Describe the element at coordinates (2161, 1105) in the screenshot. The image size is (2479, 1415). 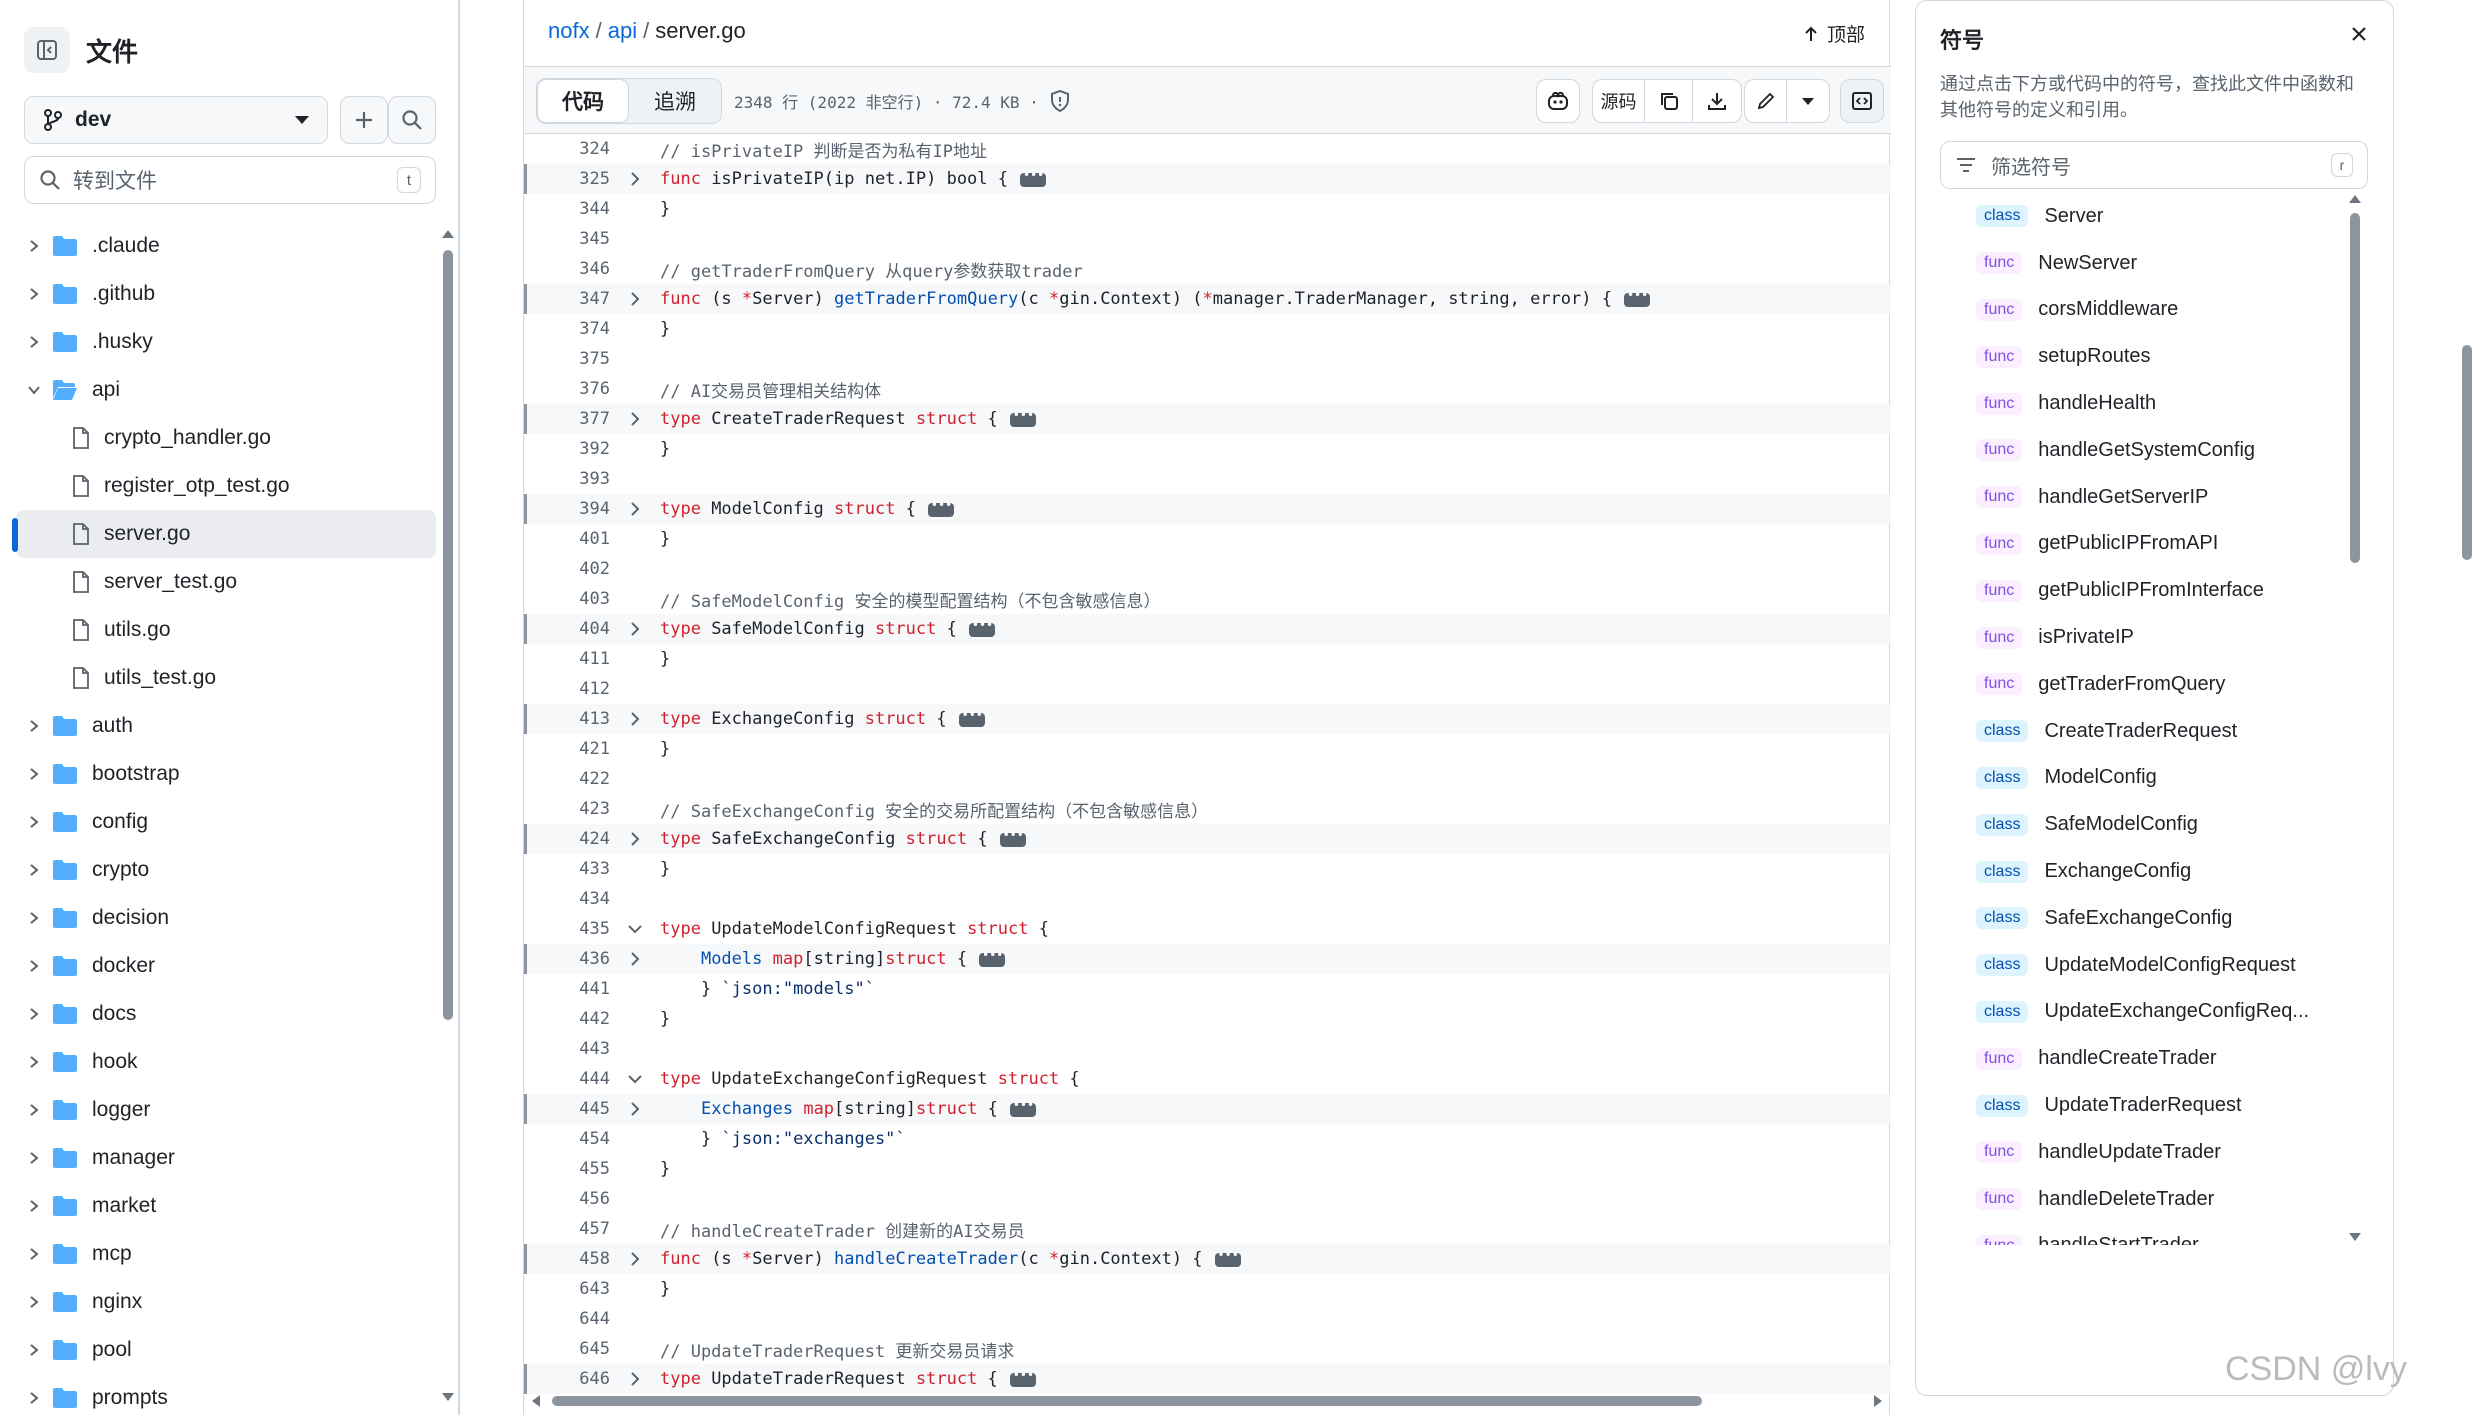
I see `symbol-item: class UpdateTraderRequest` at that location.